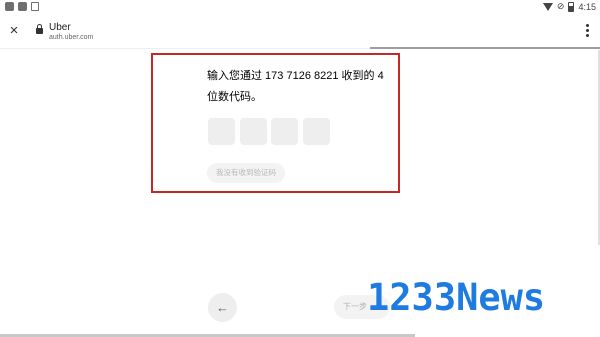  What do you see at coordinates (222, 307) in the screenshot?
I see `back-arrow-icon: ←` at bounding box center [222, 307].